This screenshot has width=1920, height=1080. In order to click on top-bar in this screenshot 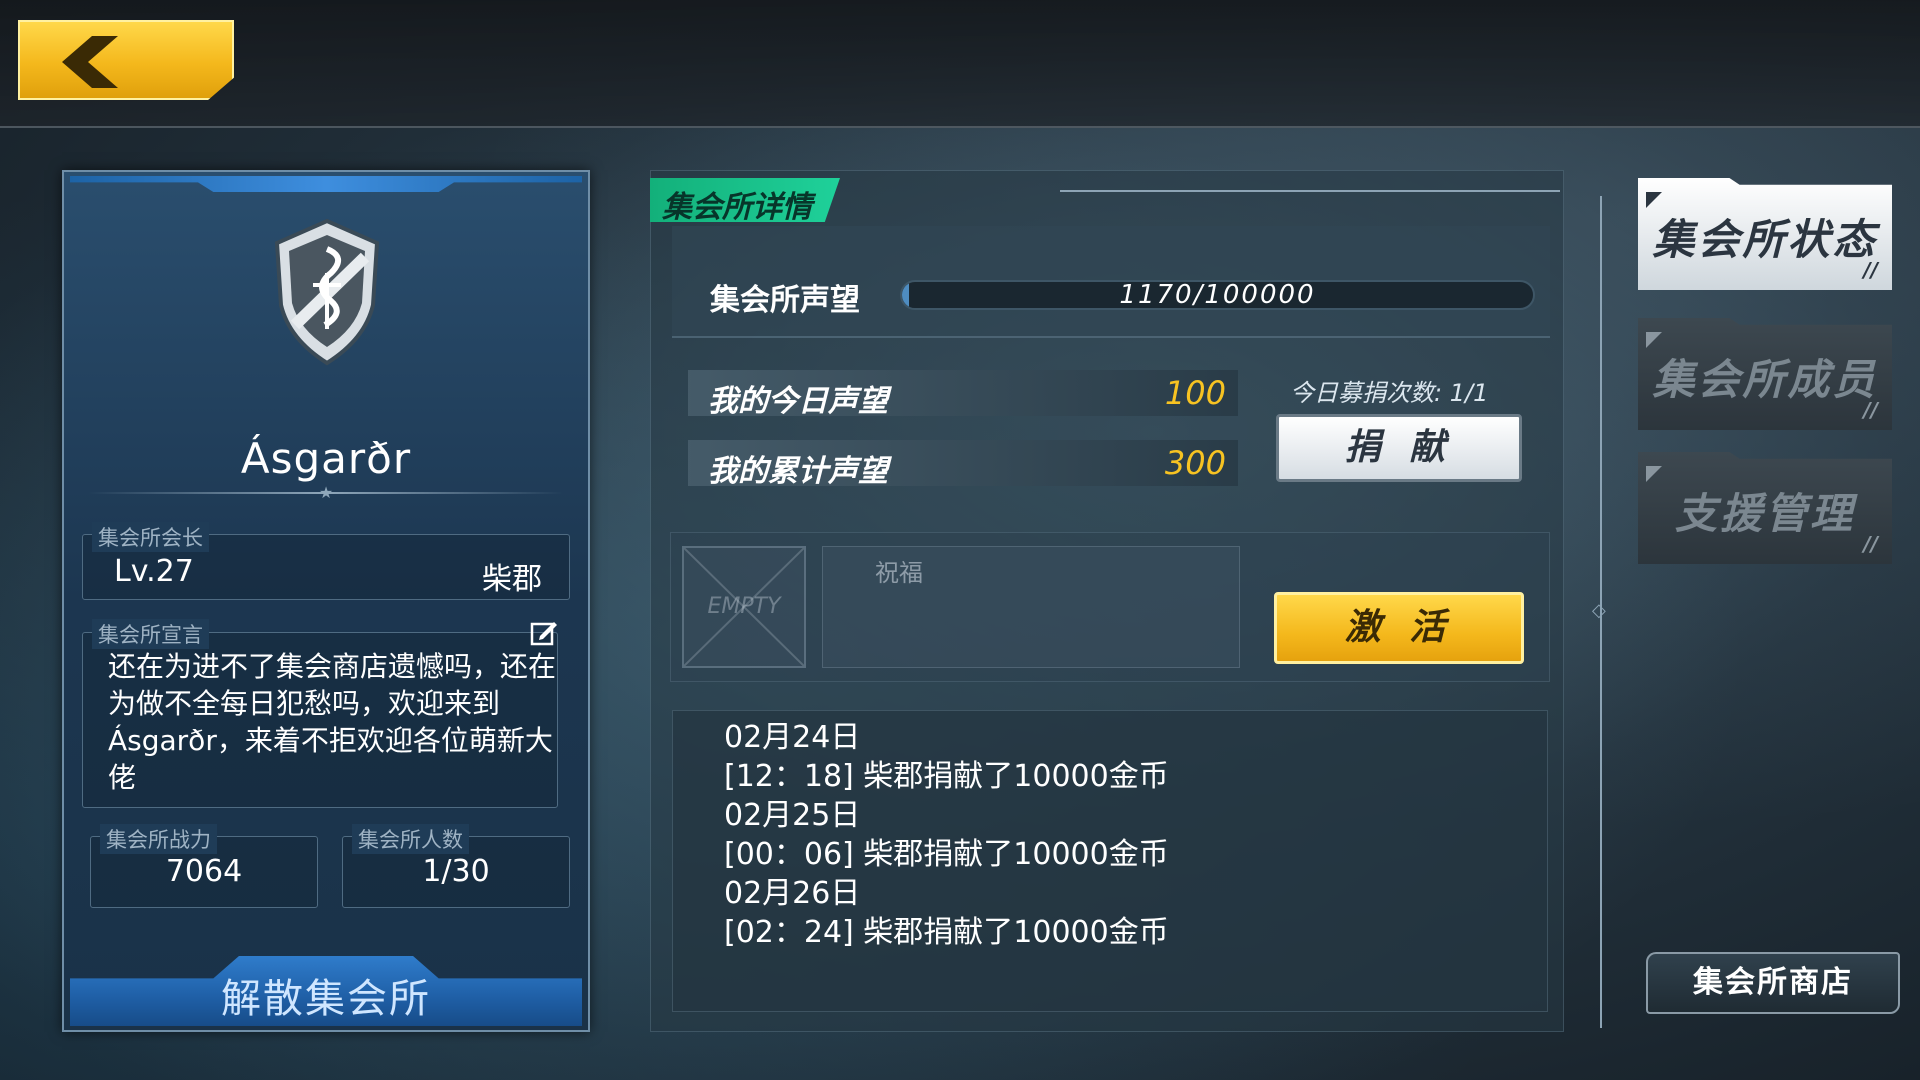, I will do `click(960, 64)`.